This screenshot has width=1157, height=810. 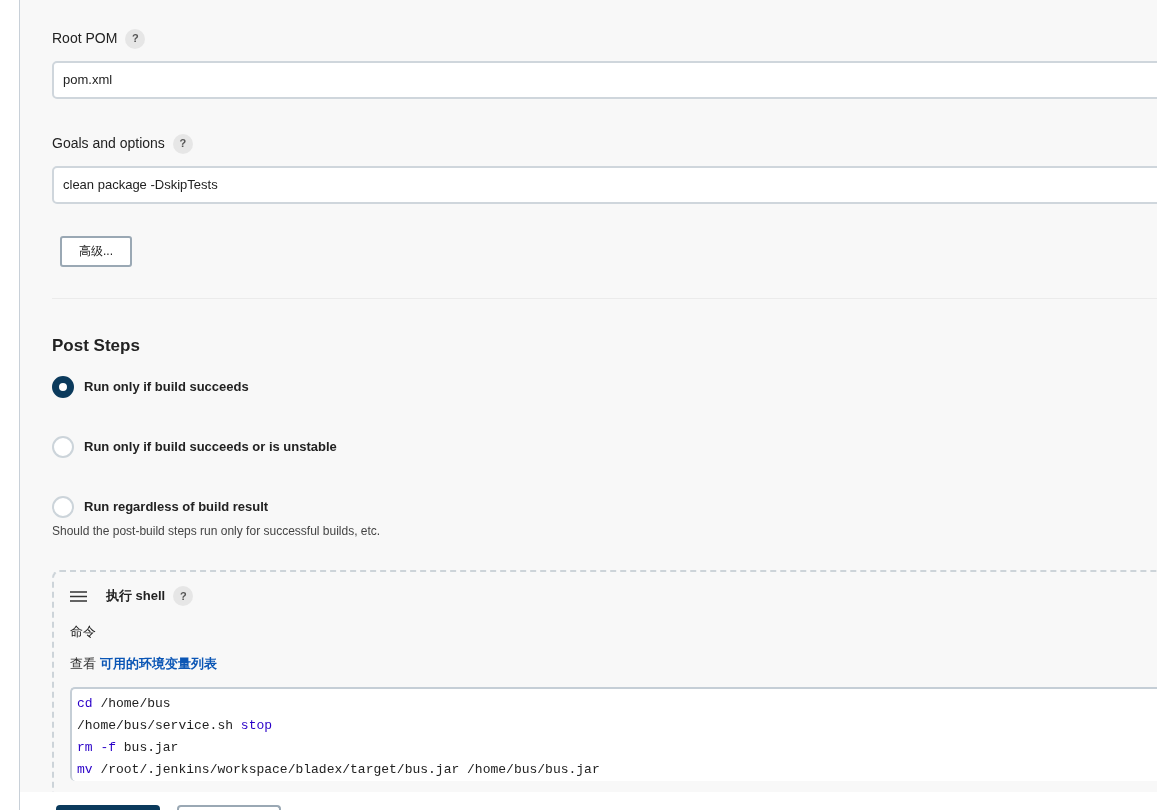 I want to click on radio-label: Run only if build succeeds or is unstable, so click(x=210, y=447).